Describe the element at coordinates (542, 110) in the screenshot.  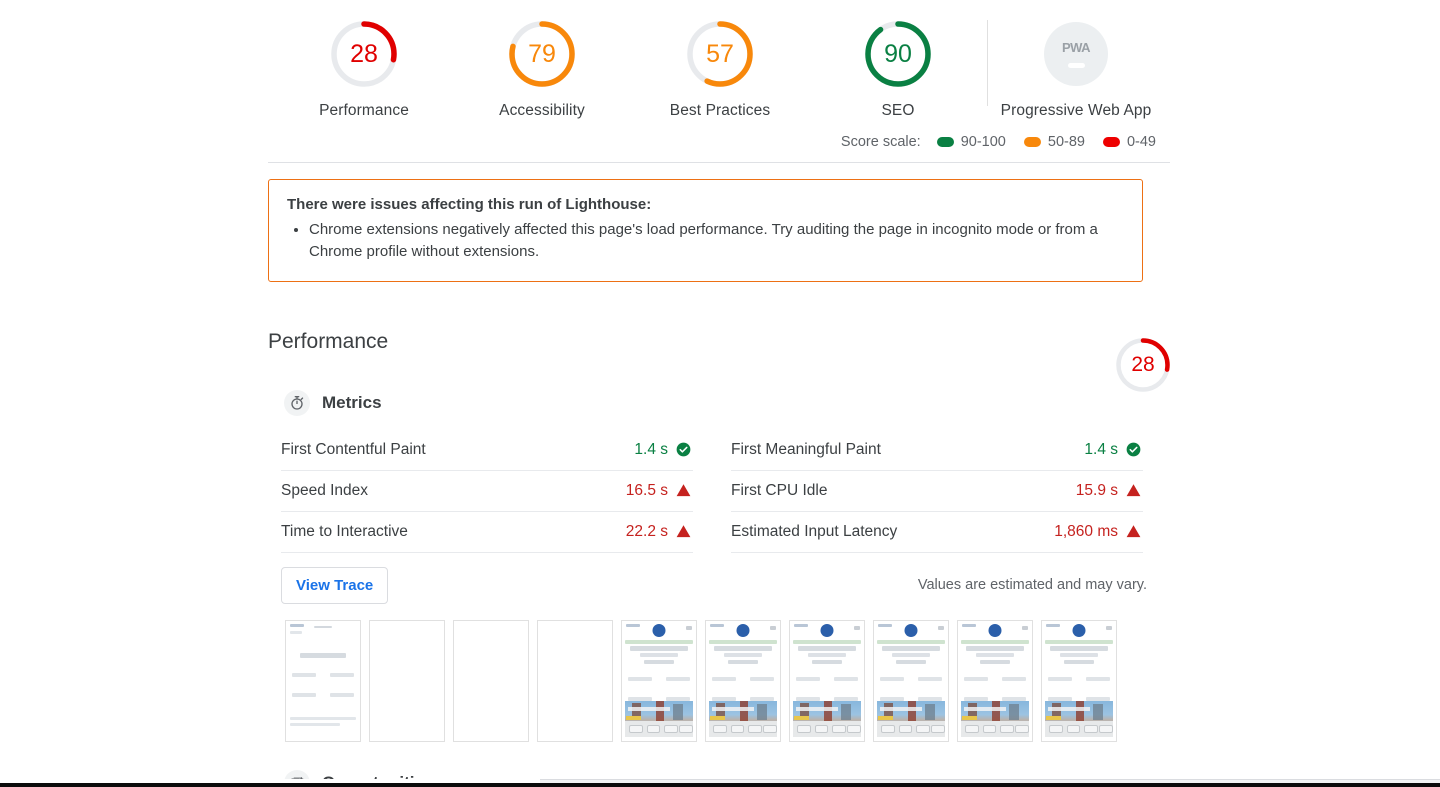
I see `gauge-label-accessibility: Accessibility` at that location.